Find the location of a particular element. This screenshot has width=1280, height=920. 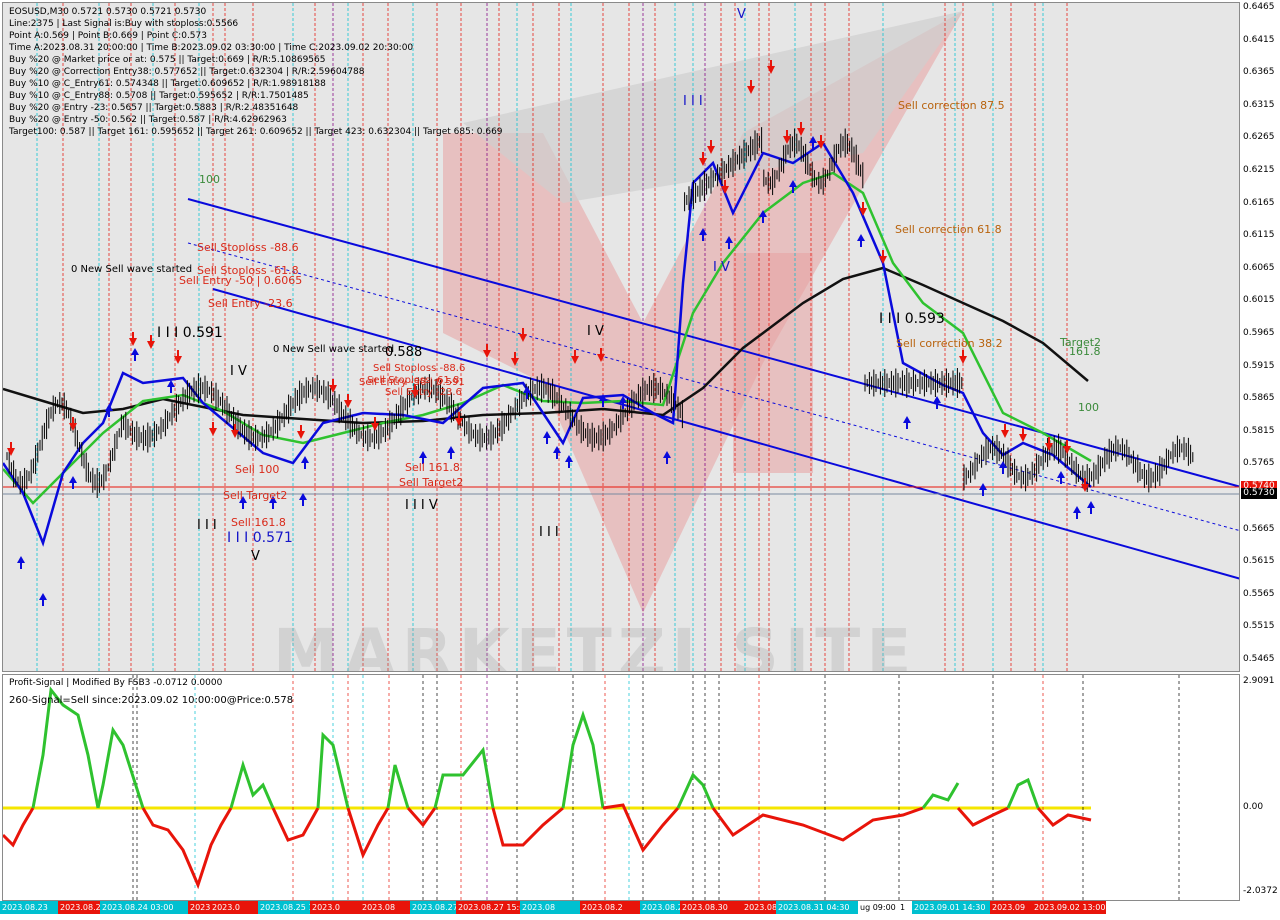

sell-correction-382-label: Sell correction 38.2 is located at coordinates (949, 343).